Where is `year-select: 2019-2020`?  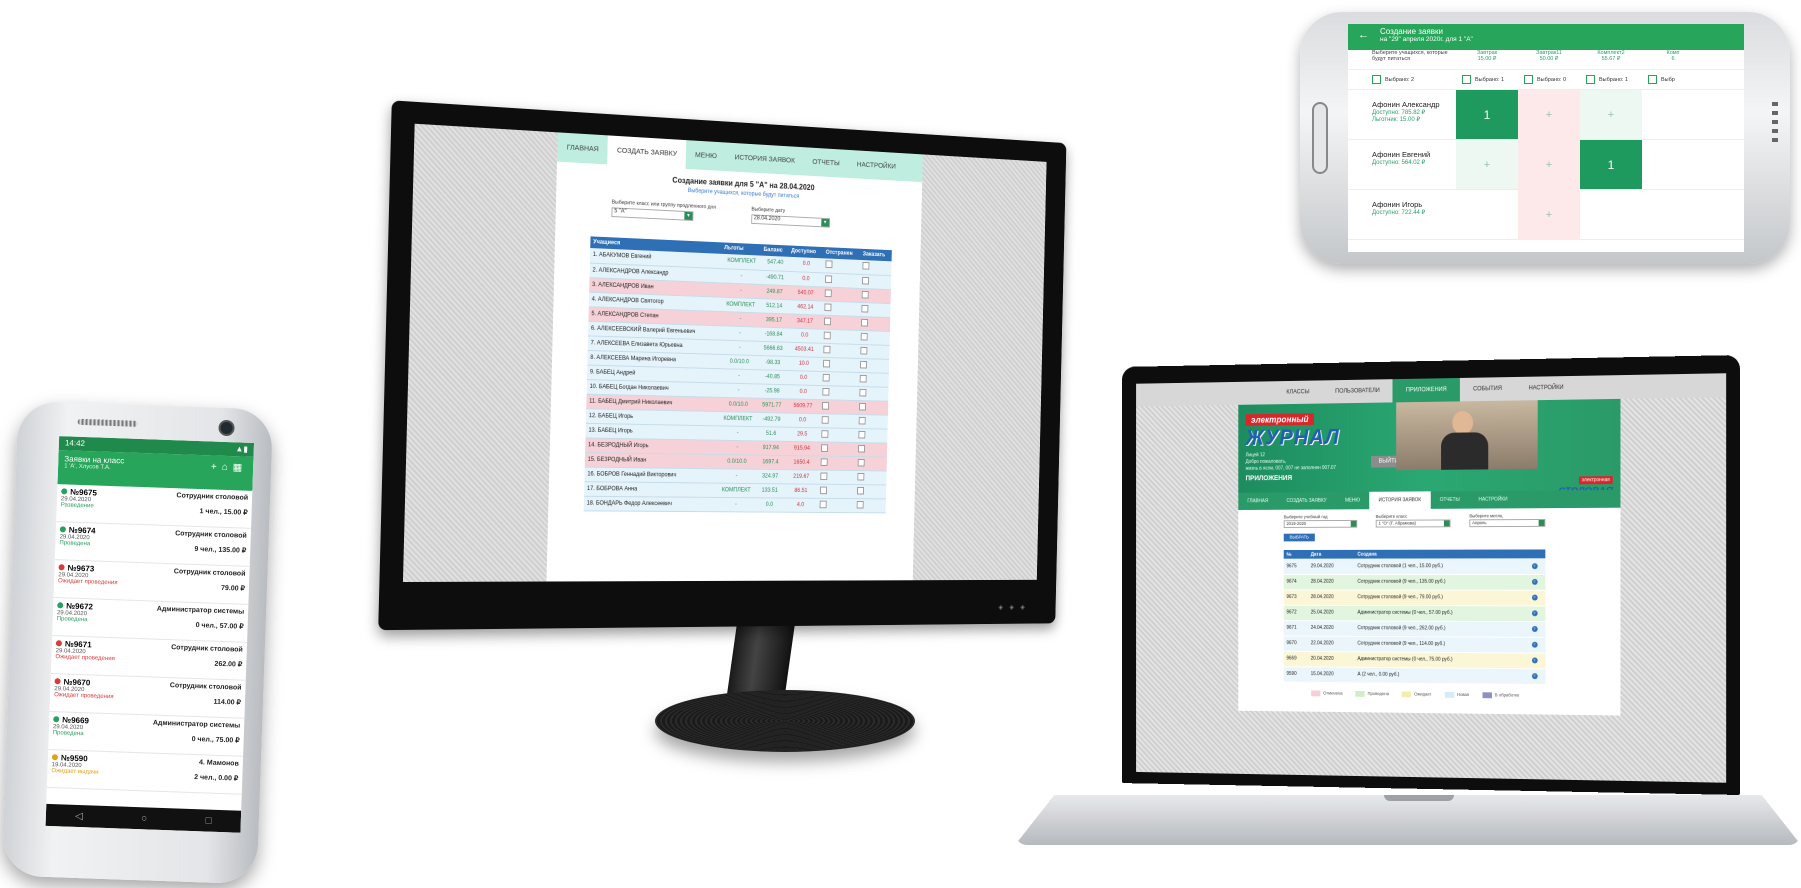 year-select: 2019-2020 is located at coordinates (1320, 523).